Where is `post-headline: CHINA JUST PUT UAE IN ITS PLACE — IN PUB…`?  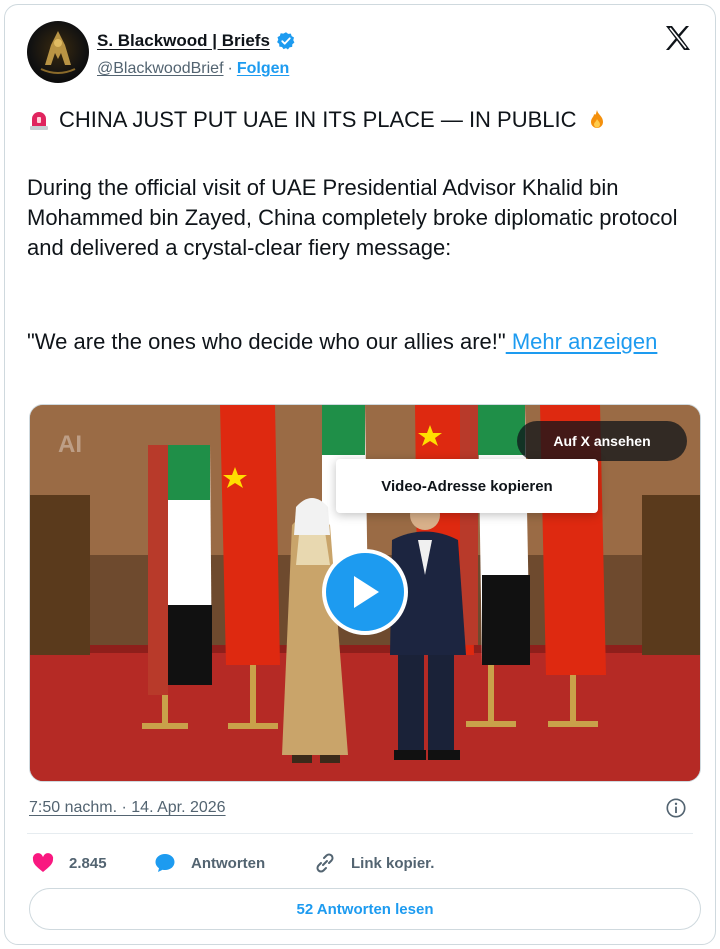
post-headline: CHINA JUST PUT UAE IN ITS PLACE — IN PUB… is located at coordinates (318, 120).